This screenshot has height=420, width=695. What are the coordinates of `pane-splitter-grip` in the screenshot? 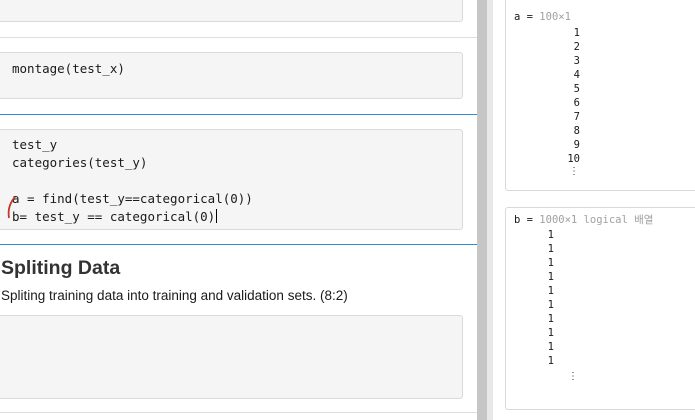 It's located at (482, 210).